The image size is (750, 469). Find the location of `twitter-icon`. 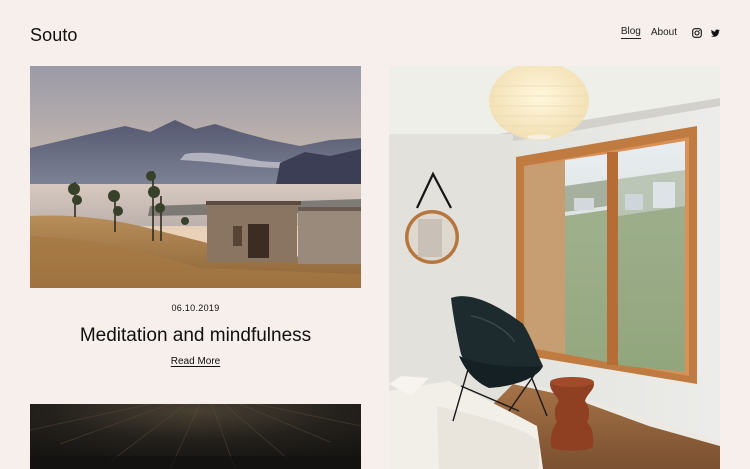

twitter-icon is located at coordinates (715, 33).